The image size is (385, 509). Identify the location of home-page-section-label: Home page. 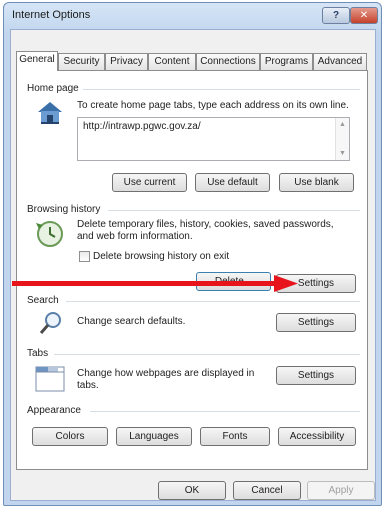
(55, 88).